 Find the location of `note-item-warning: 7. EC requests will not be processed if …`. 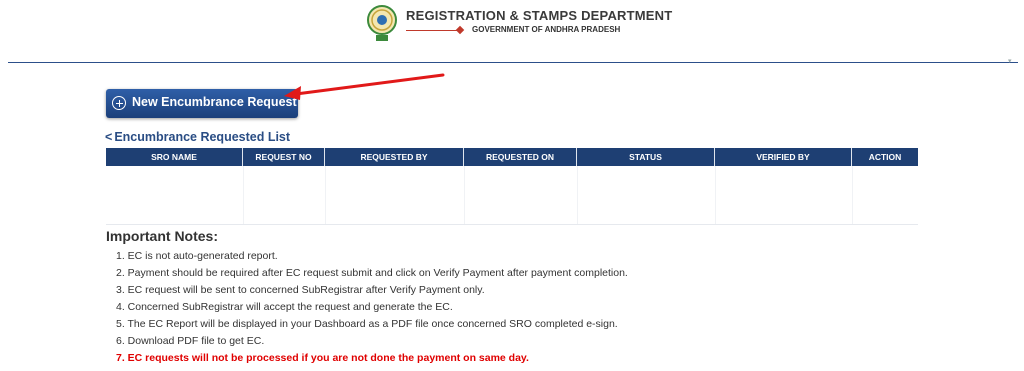

note-item-warning: 7. EC requests will not be processed if … is located at coordinates (322, 358).